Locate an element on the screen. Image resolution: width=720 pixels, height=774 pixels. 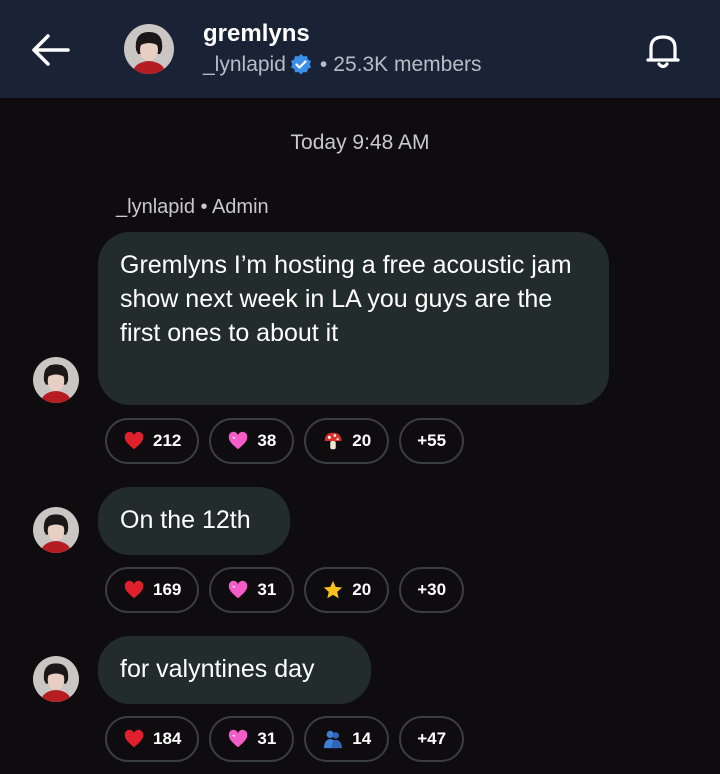
people-hugging-icon is located at coordinates (333, 739).